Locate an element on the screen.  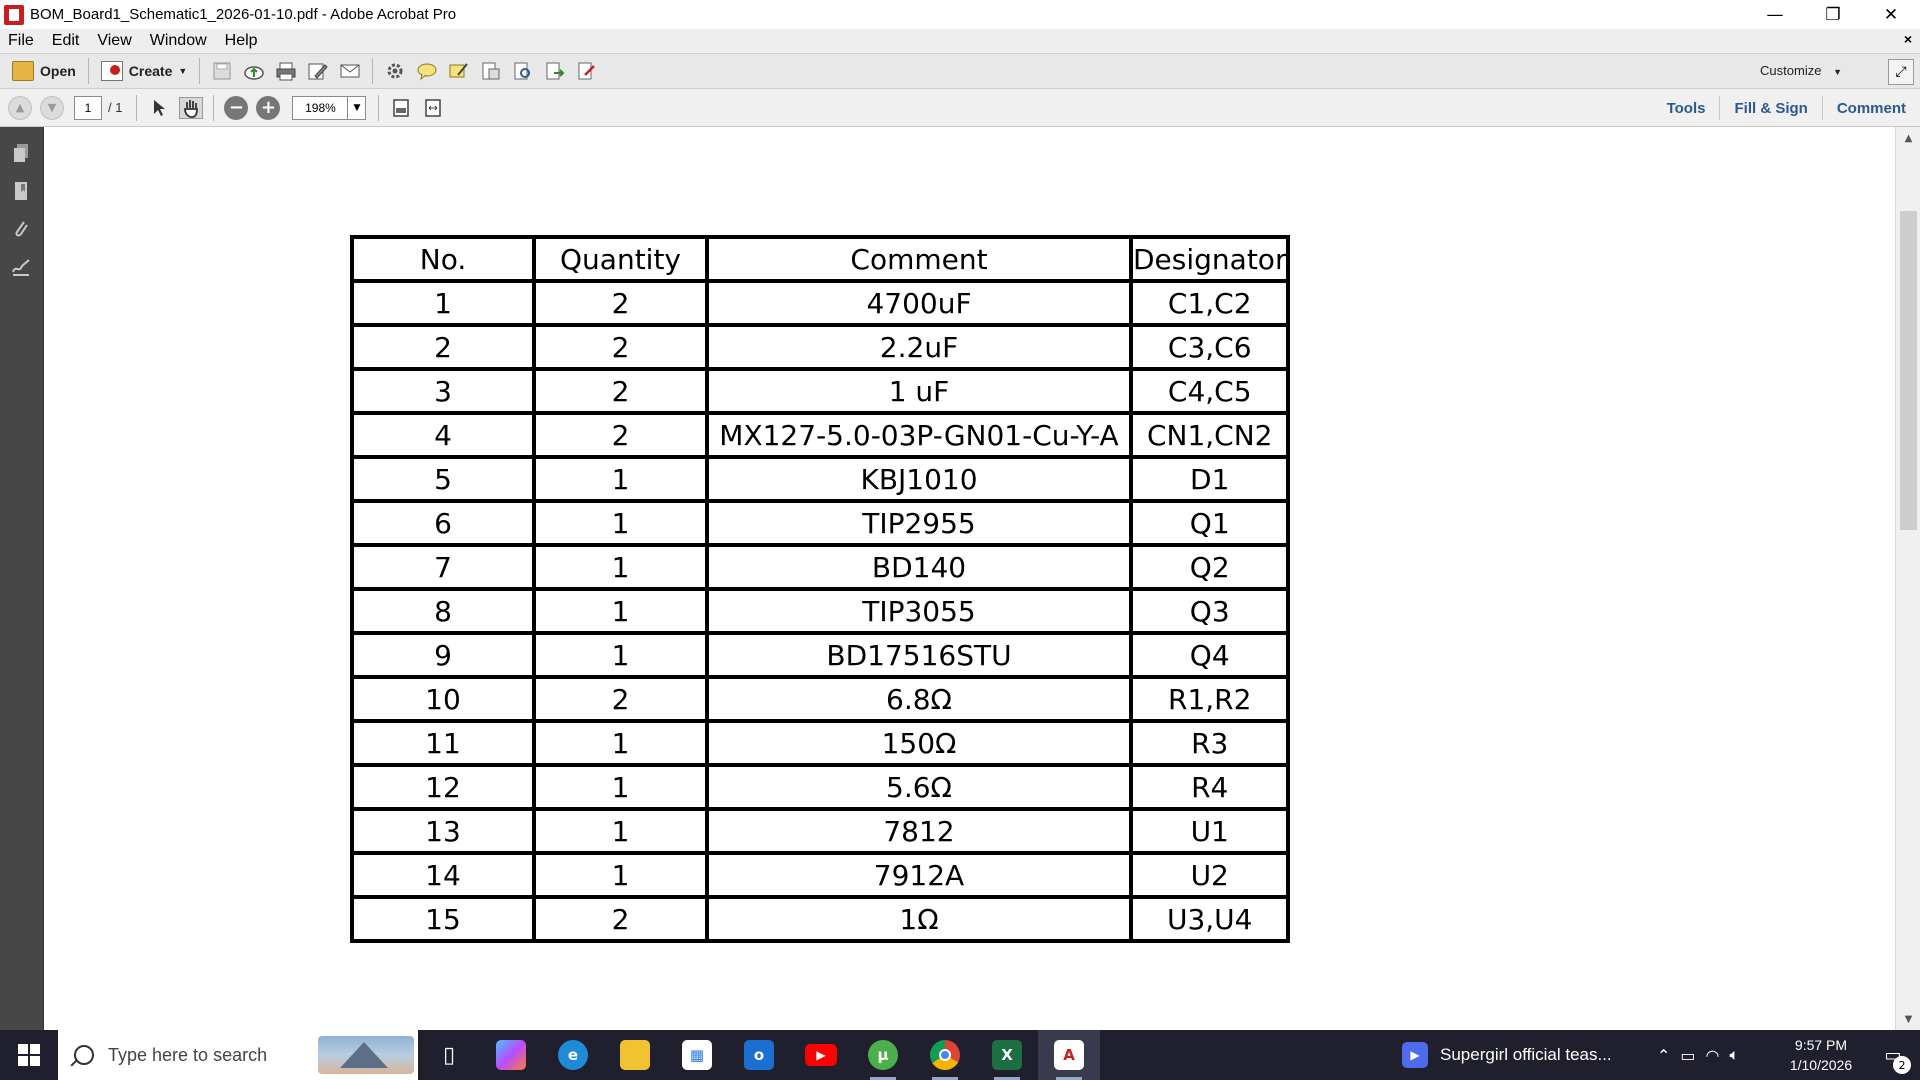
comment-bubble-icon is located at coordinates (427, 71).